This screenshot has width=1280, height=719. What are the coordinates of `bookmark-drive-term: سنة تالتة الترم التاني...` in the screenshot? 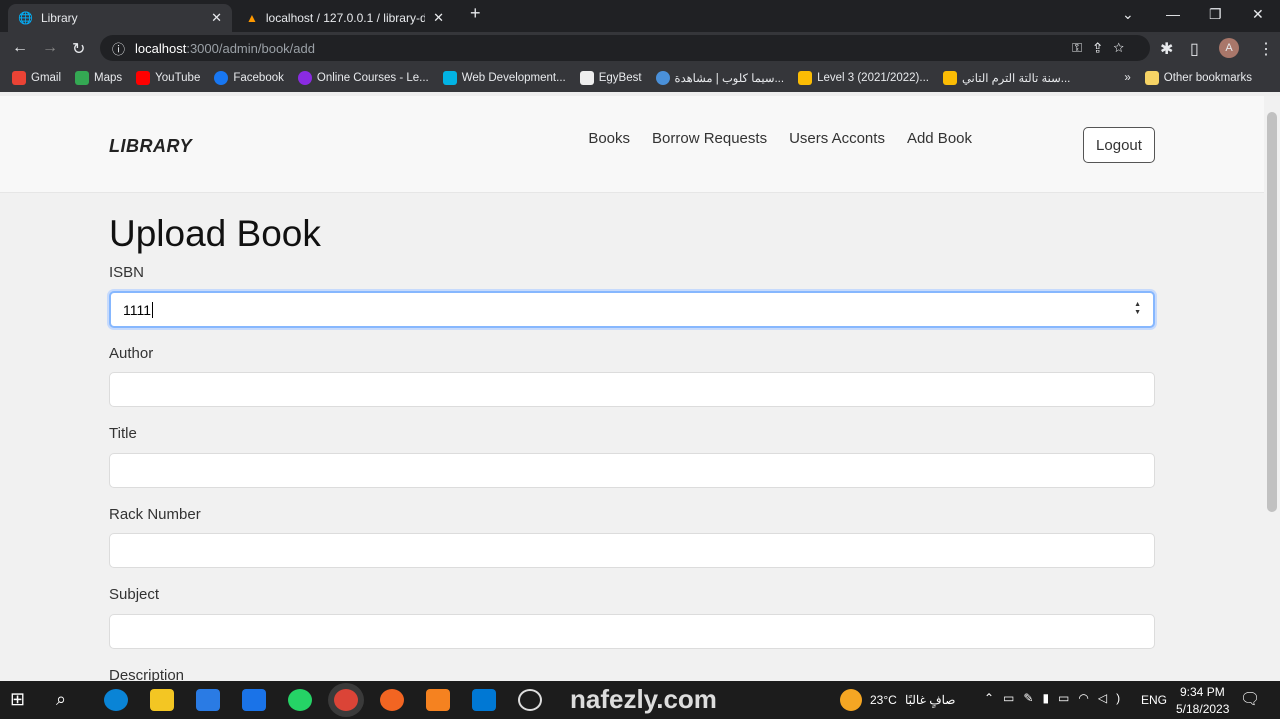 It's located at (1006, 78).